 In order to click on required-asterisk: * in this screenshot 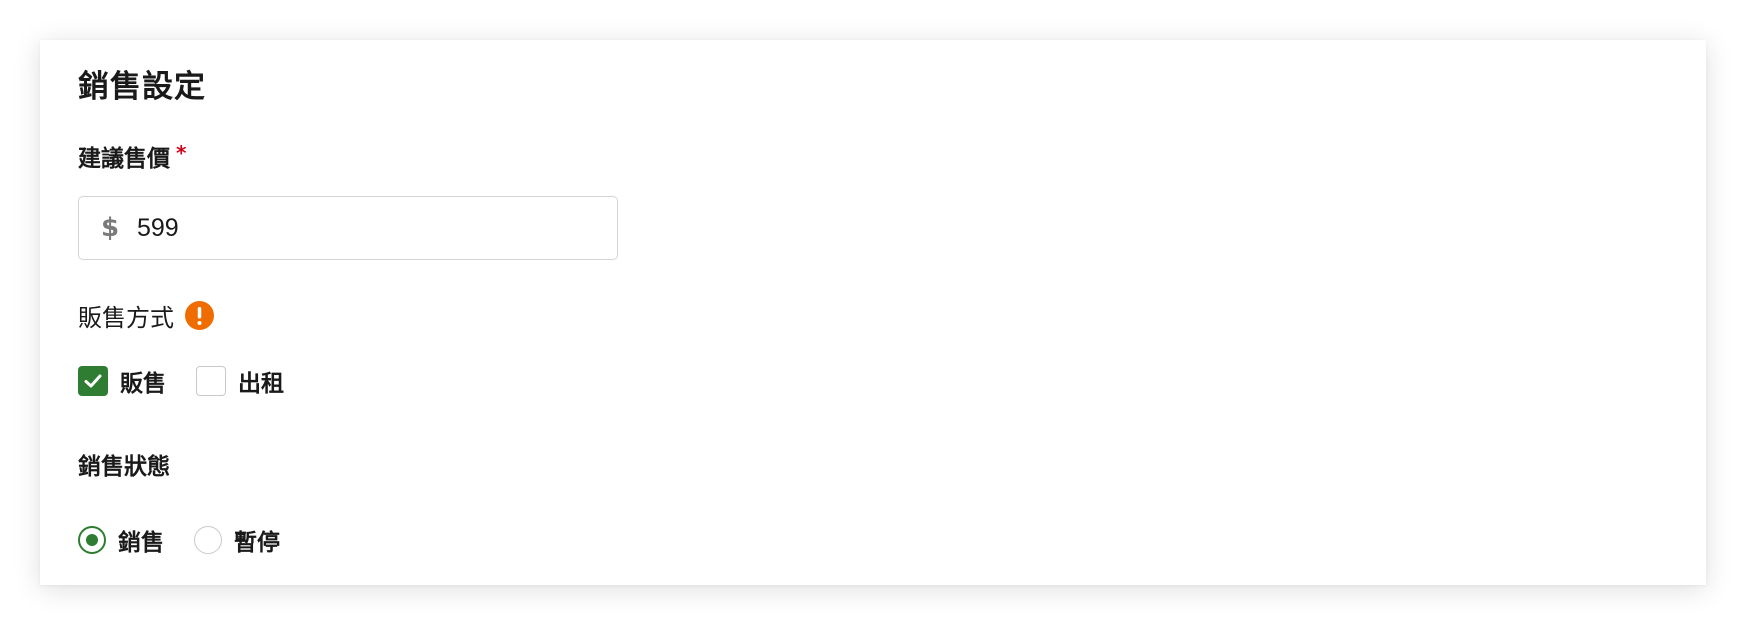, I will do `click(181, 153)`.